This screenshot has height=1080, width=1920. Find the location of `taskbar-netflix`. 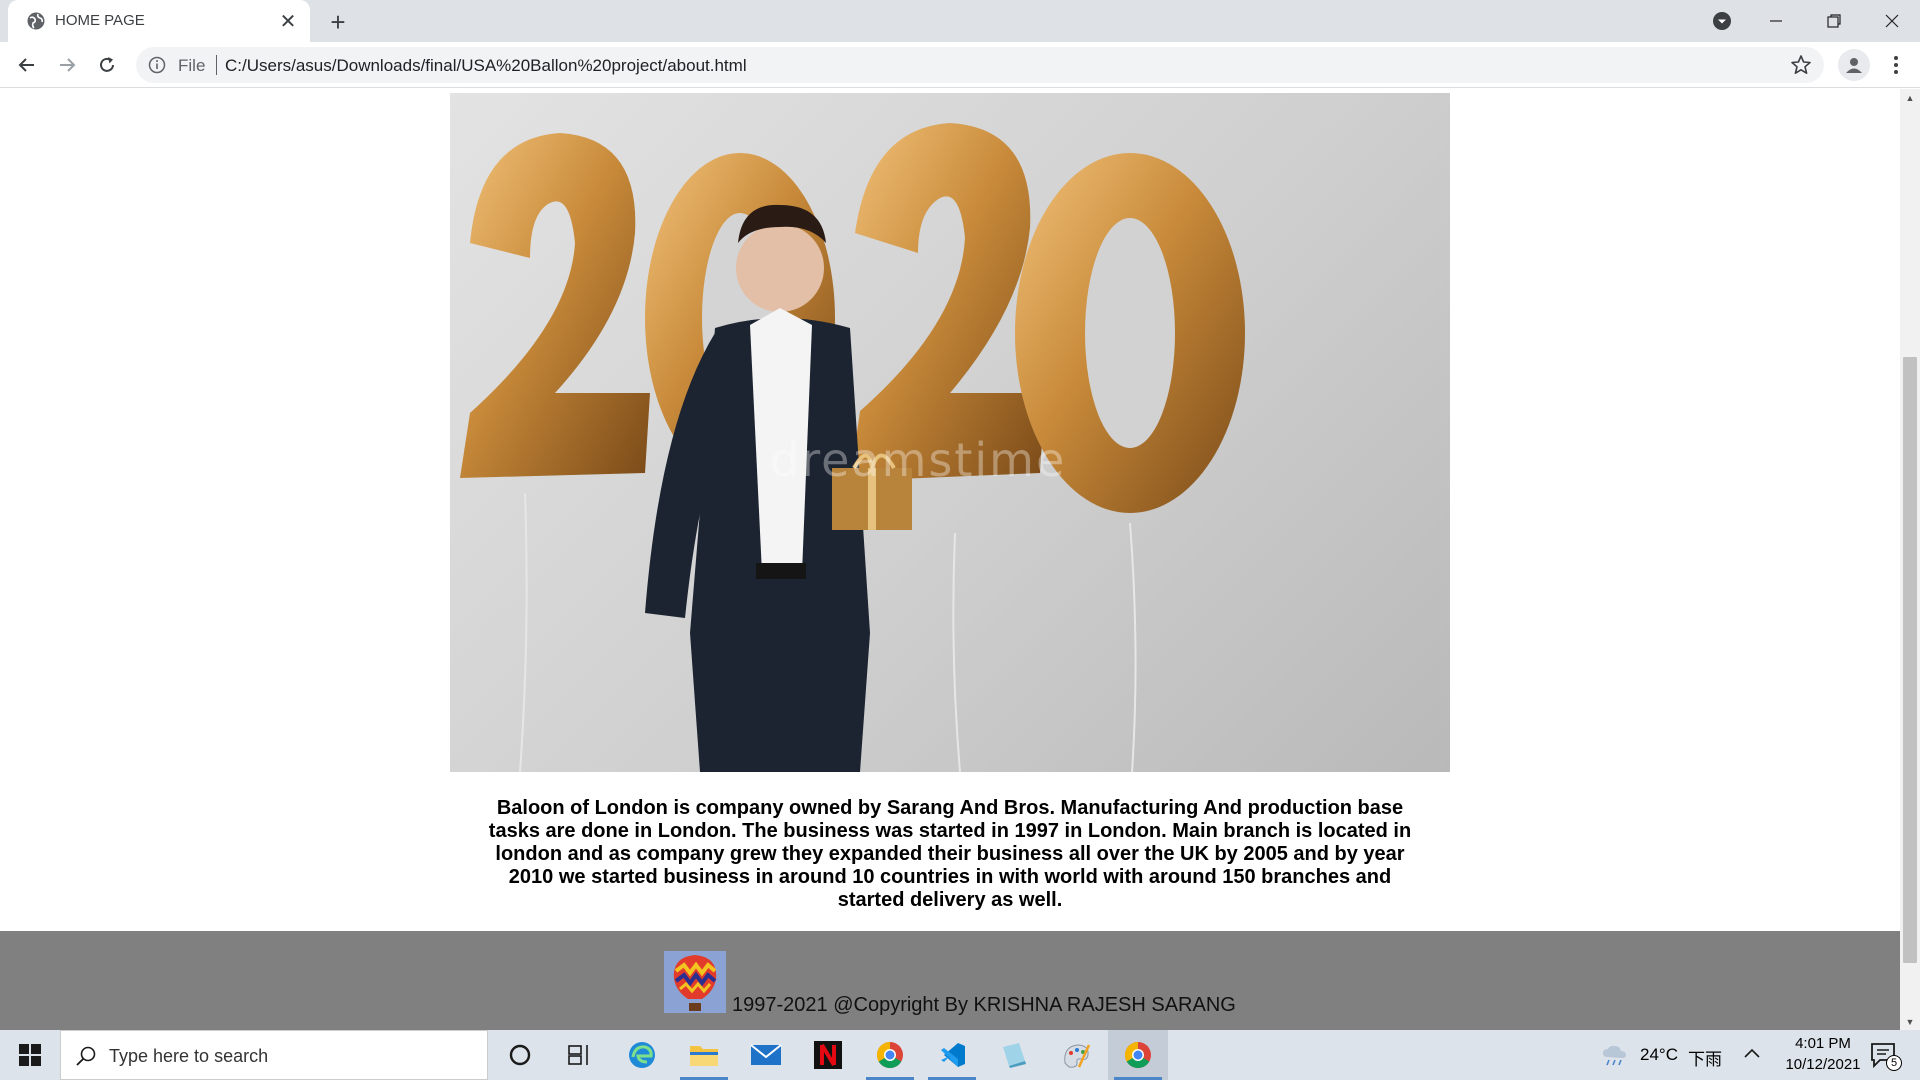

taskbar-netflix is located at coordinates (828, 1055).